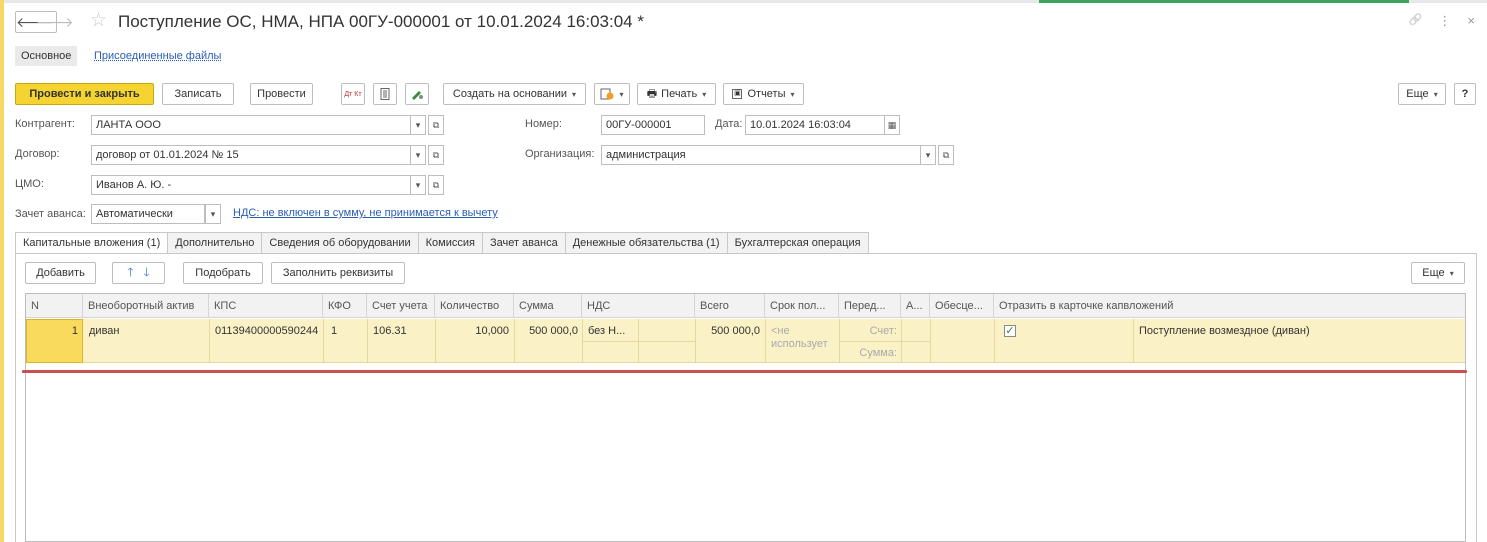  Describe the element at coordinates (198, 94) in the screenshot. I see `save-button: Записать` at that location.